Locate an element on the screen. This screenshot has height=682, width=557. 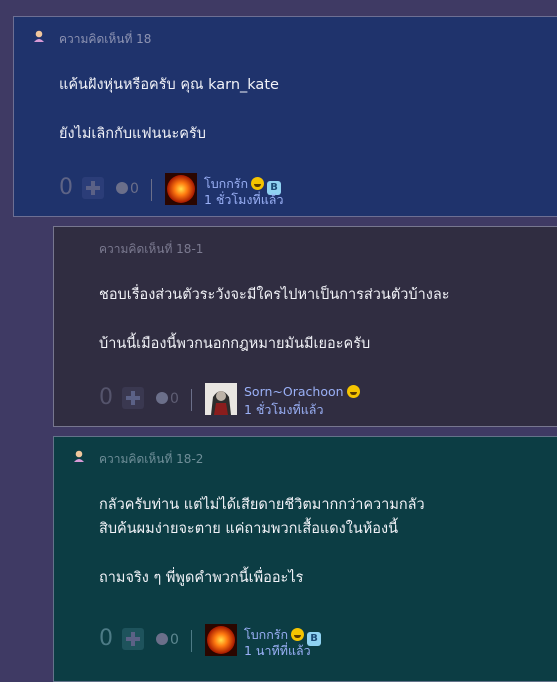
comment-line: แค้นฝังหุ่นหรือครับ คุณ karn_kate is located at coordinates (169, 85).